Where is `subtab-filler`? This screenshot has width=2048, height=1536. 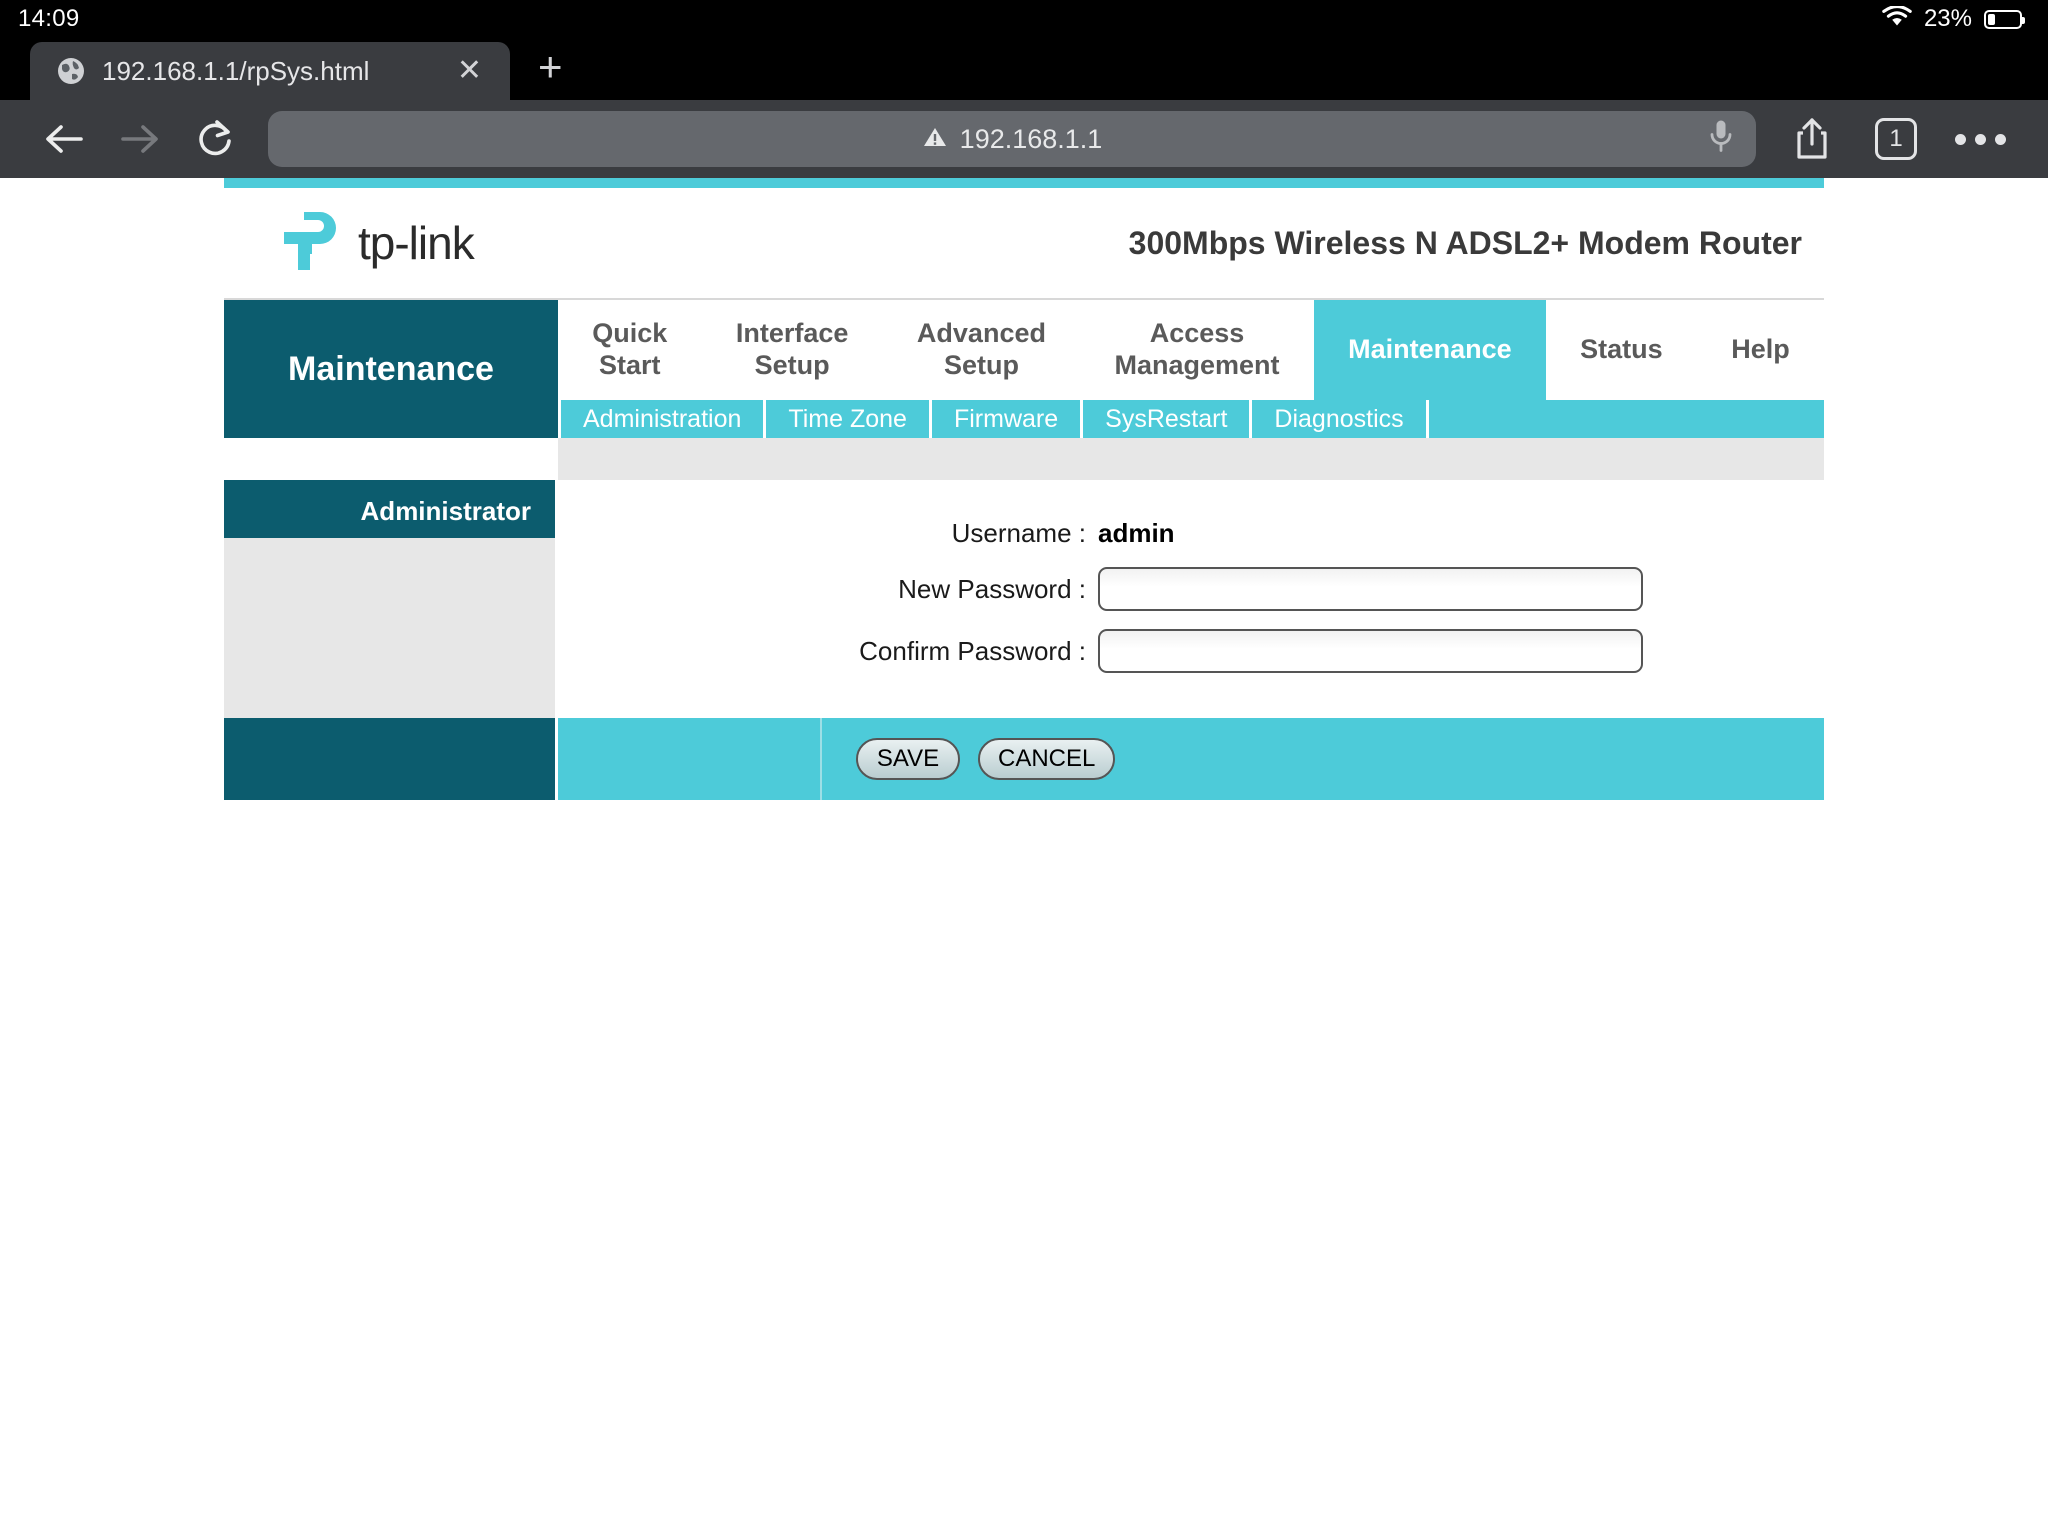
subtab-filler is located at coordinates (1626, 419).